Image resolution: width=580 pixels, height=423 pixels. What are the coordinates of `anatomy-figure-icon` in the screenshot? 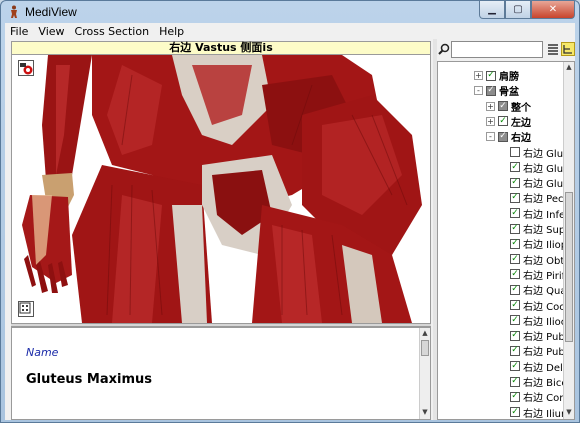 It's located at (14, 12).